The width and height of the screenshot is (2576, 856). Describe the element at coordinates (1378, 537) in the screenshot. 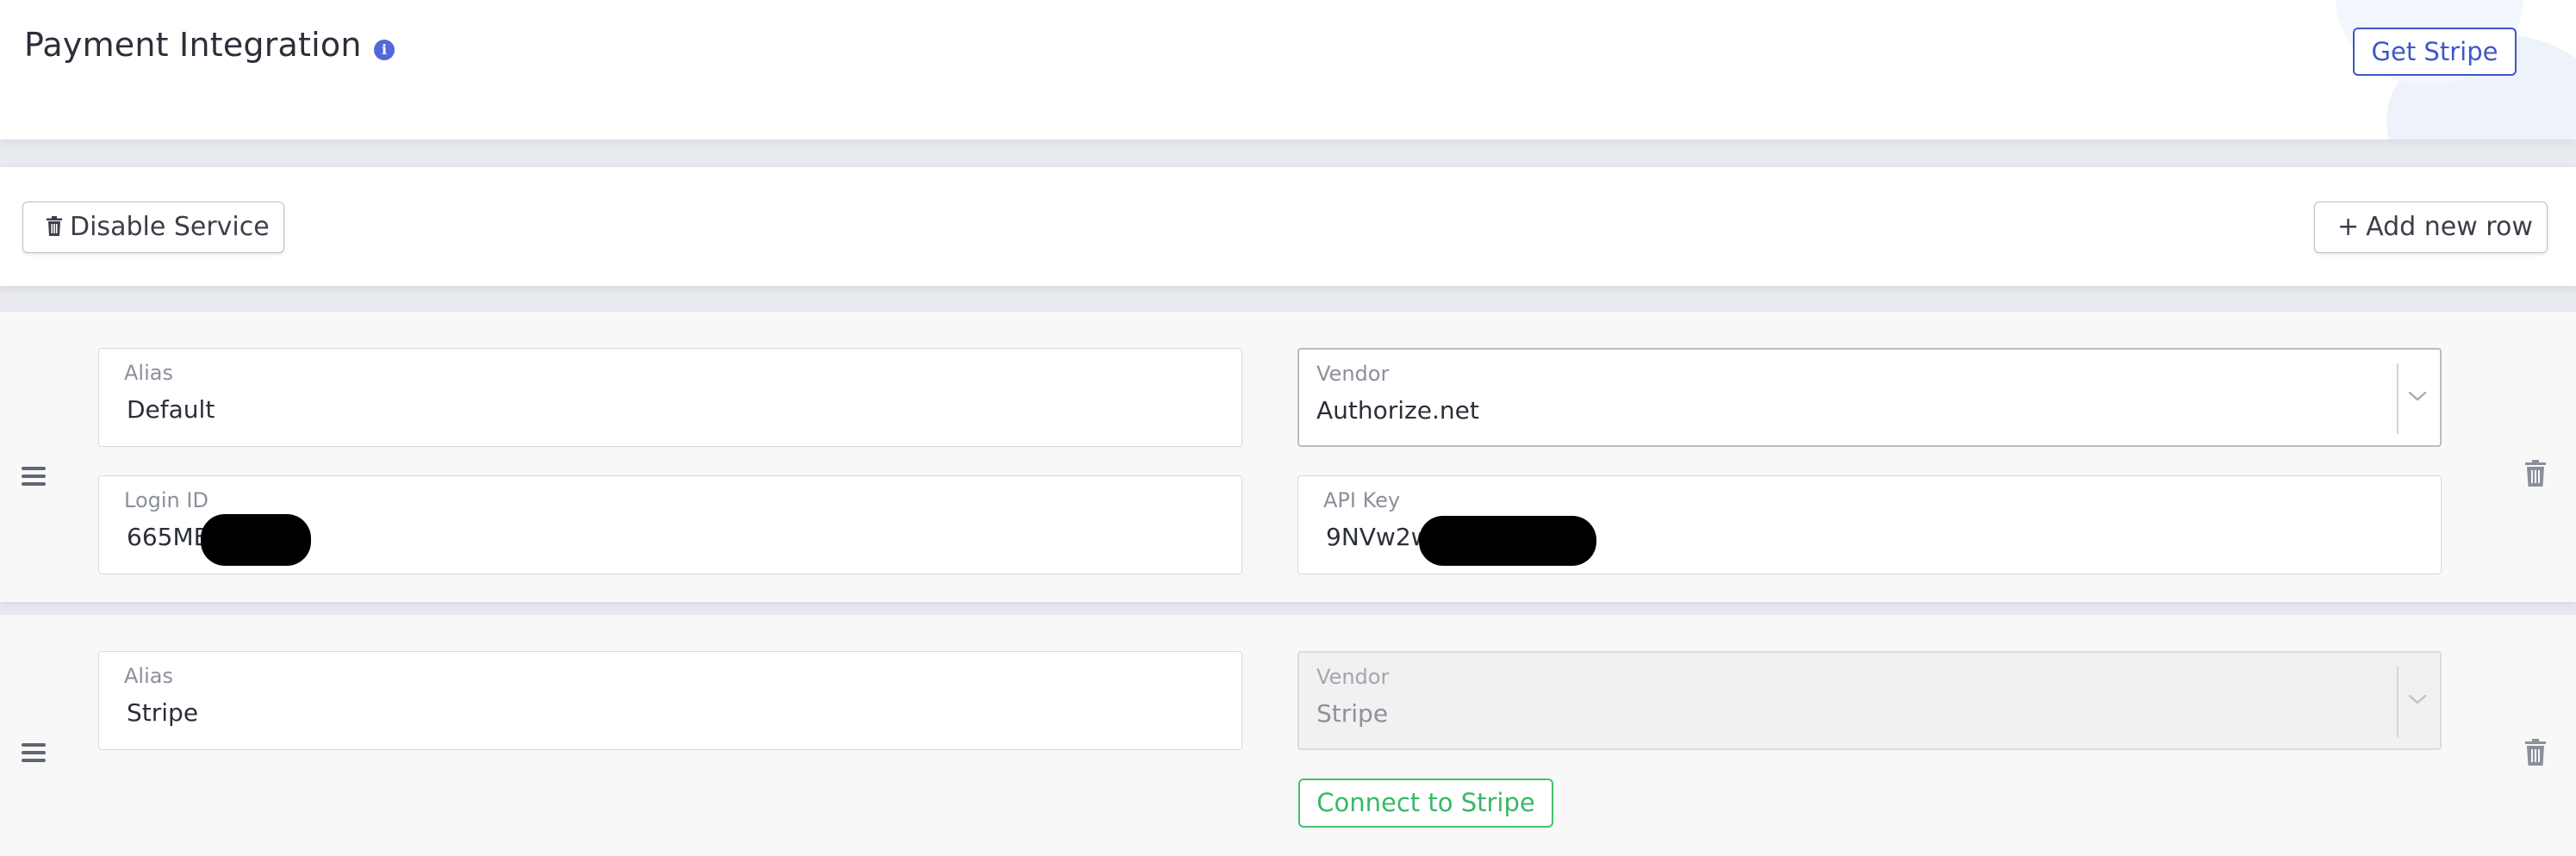

I see `api-key-value: 9NVw2w` at that location.